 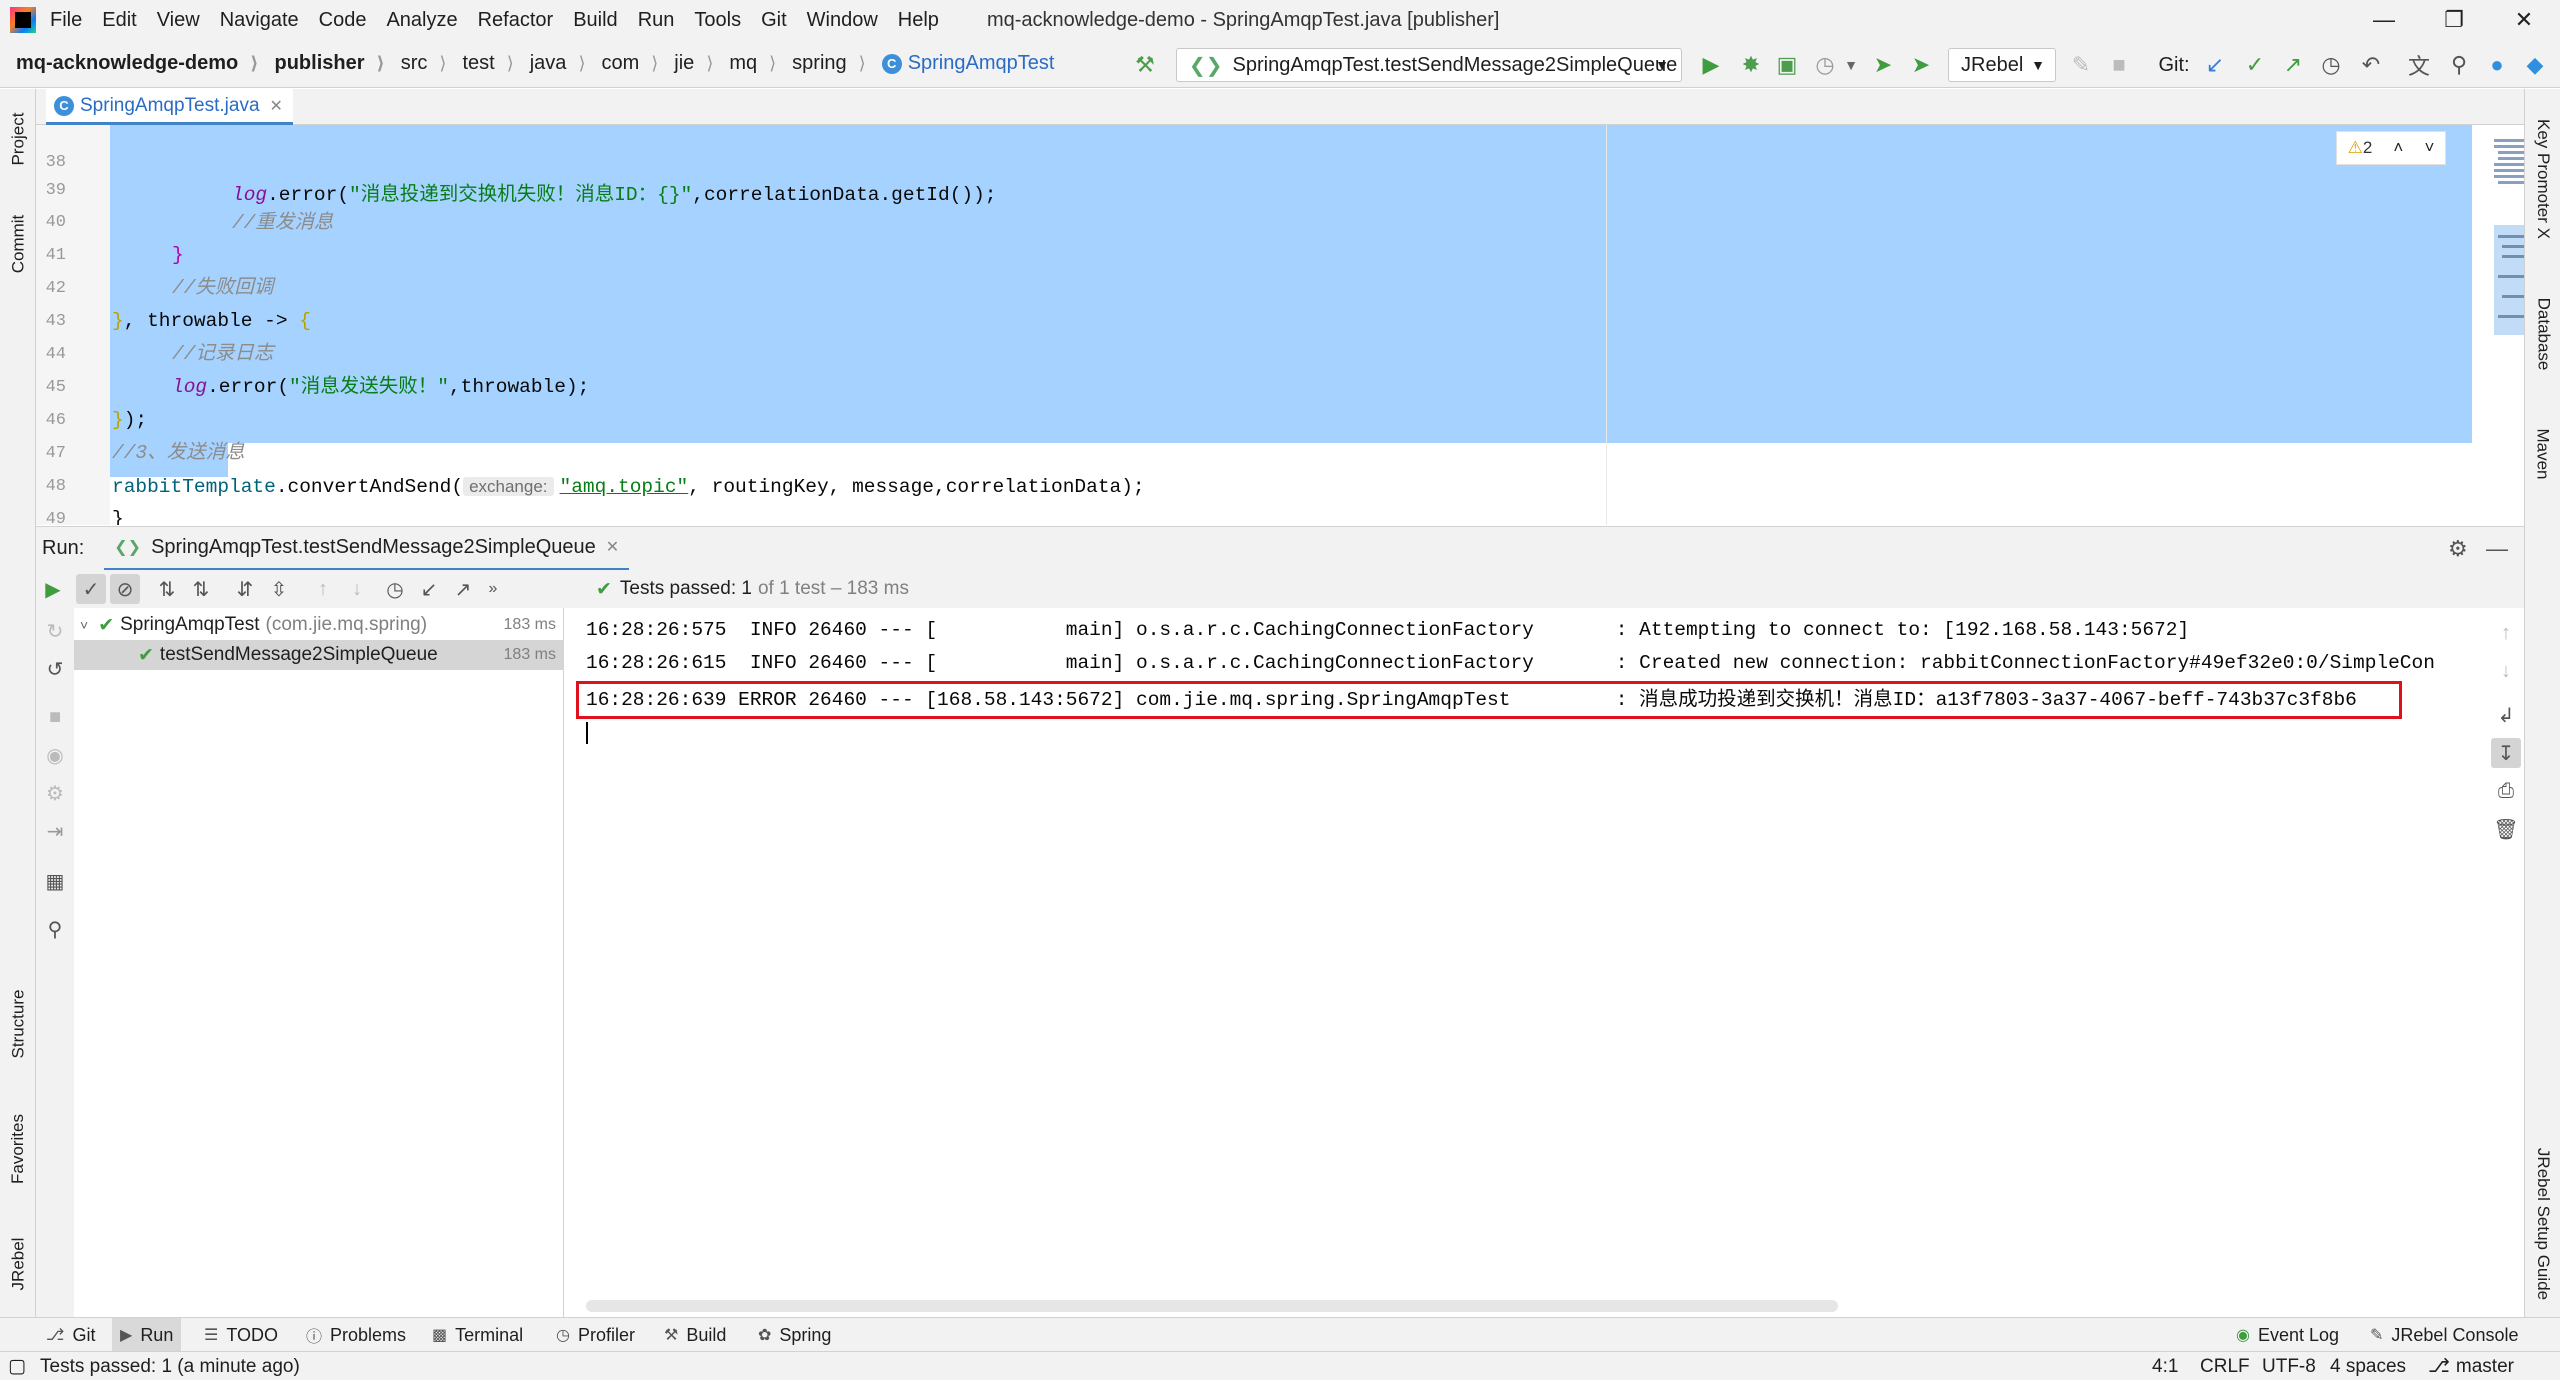 I want to click on test-history-icon: ◷, so click(x=395, y=589).